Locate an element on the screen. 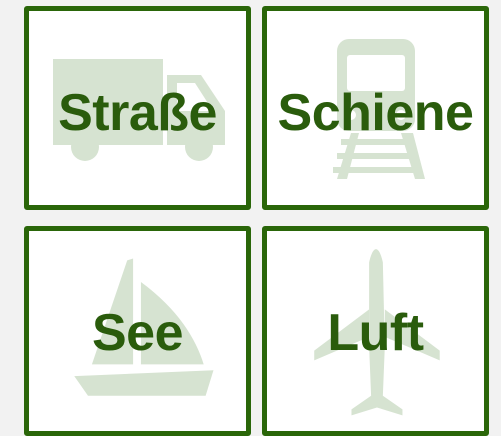 Image resolution: width=501 pixels, height=436 pixels. tile-label-rail: Schiene is located at coordinates (375, 113).